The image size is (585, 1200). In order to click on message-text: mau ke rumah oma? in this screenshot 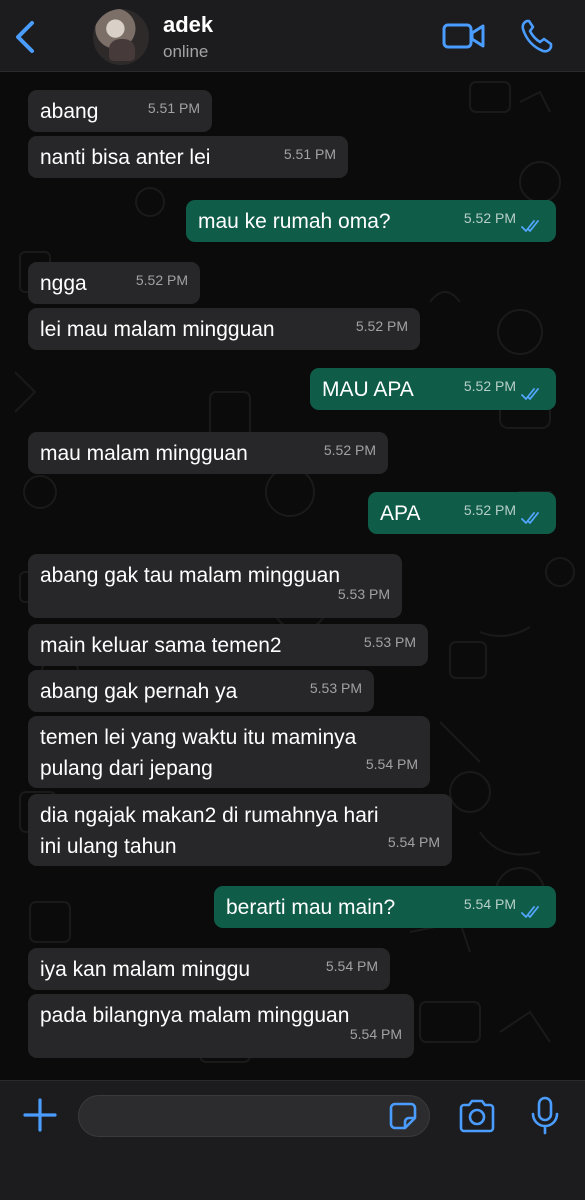, I will do `click(294, 221)`.